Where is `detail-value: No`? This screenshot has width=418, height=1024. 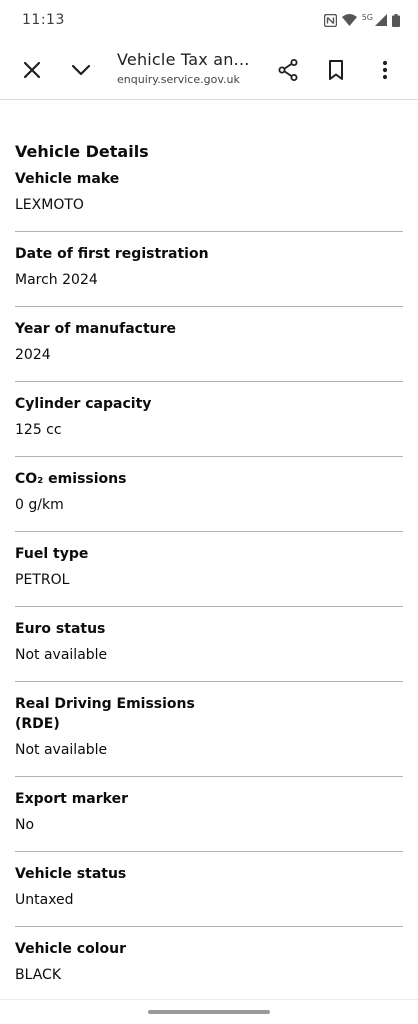
detail-value: No is located at coordinates (25, 825).